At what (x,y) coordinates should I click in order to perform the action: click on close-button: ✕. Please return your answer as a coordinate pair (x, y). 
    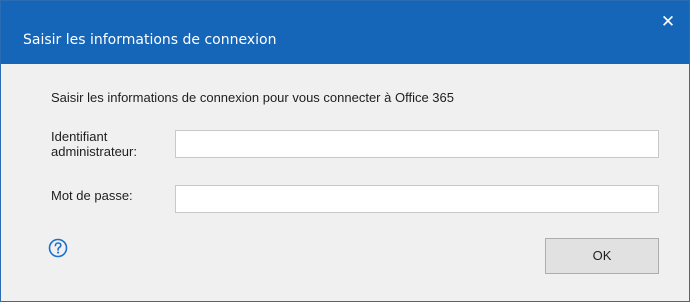
    Looking at the image, I should click on (668, 22).